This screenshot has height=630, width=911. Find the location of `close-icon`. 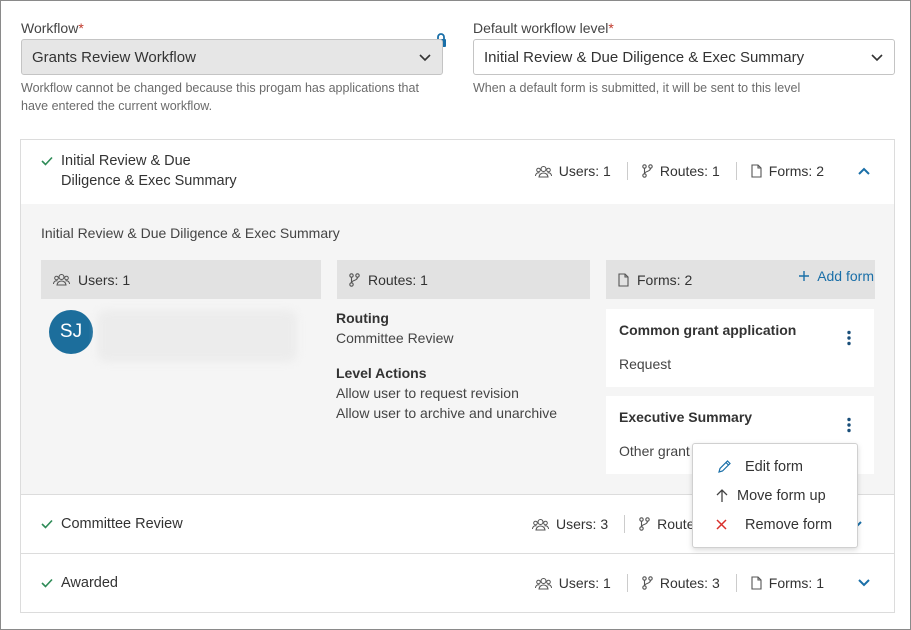

close-icon is located at coordinates (721, 524).